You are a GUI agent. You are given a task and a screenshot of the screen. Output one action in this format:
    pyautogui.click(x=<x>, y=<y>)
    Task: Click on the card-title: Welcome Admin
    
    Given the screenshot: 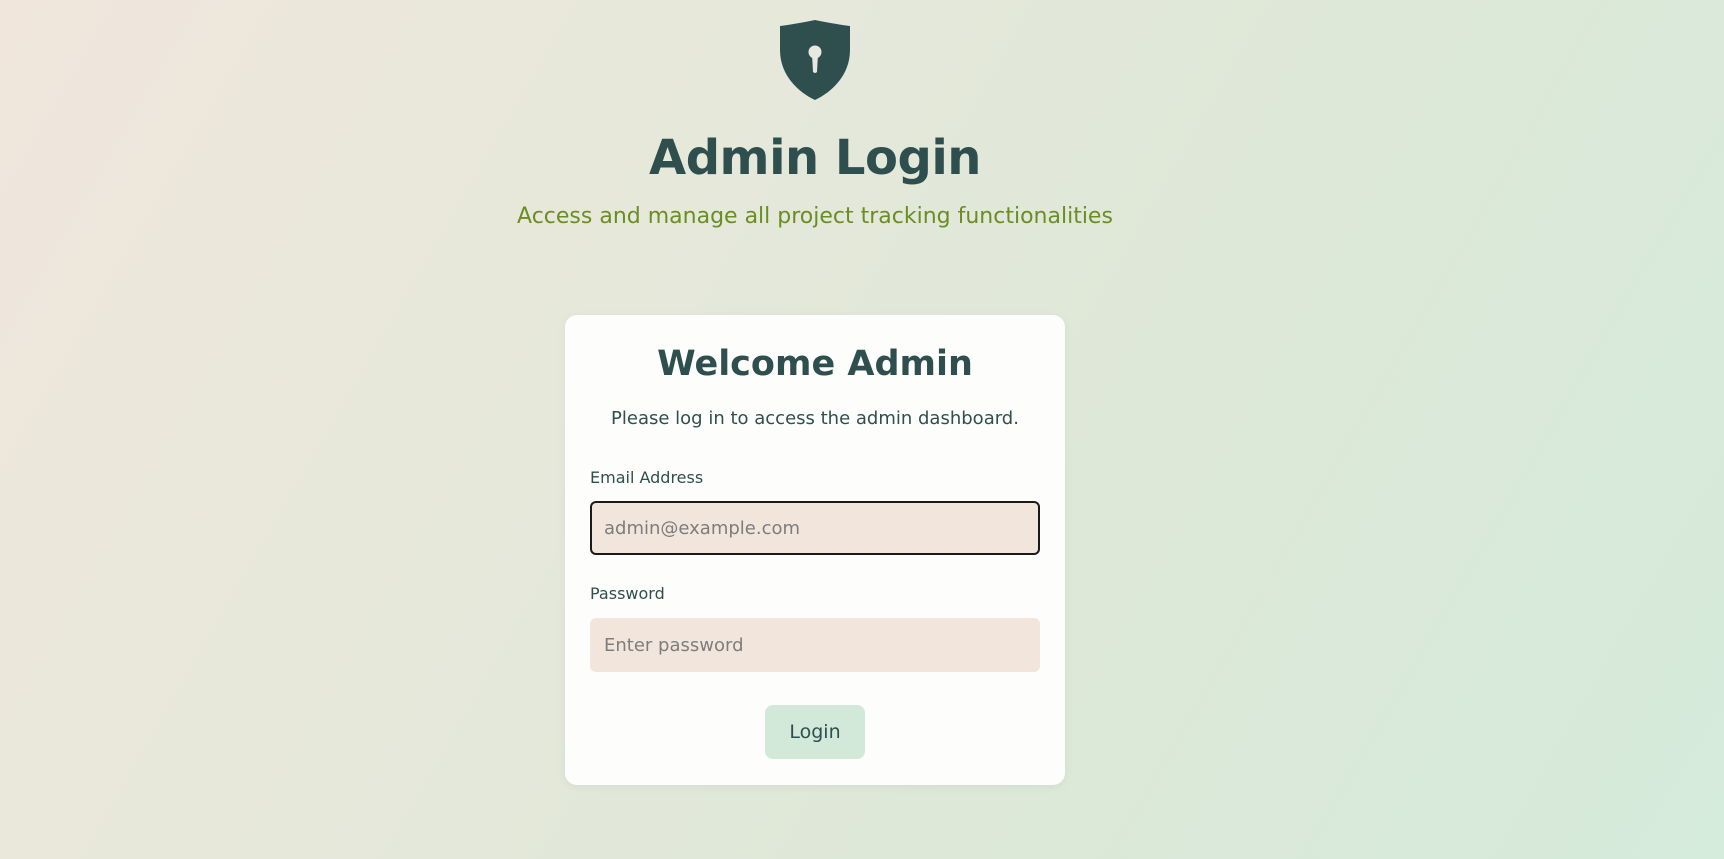 What is the action you would take?
    pyautogui.click(x=815, y=364)
    